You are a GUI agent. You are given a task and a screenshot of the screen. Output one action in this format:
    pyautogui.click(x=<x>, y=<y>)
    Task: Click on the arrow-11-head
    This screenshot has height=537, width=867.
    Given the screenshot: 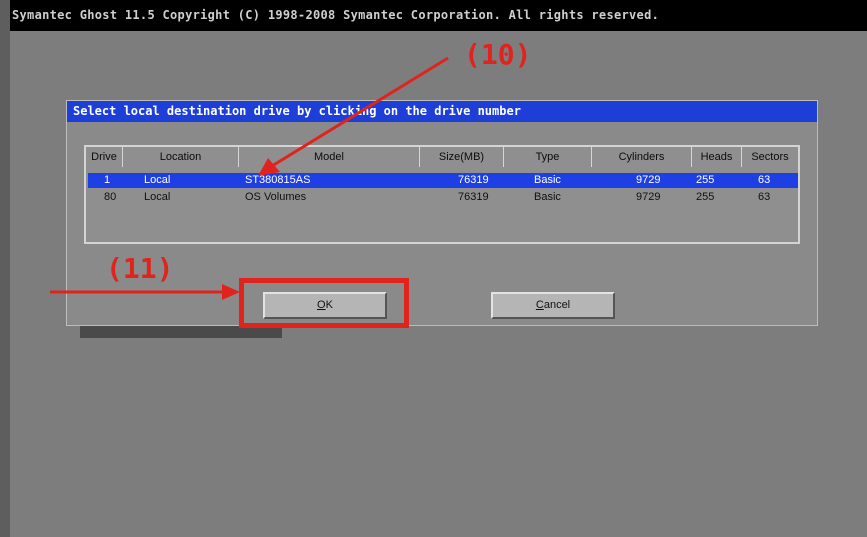 What is the action you would take?
    pyautogui.click(x=231, y=292)
    